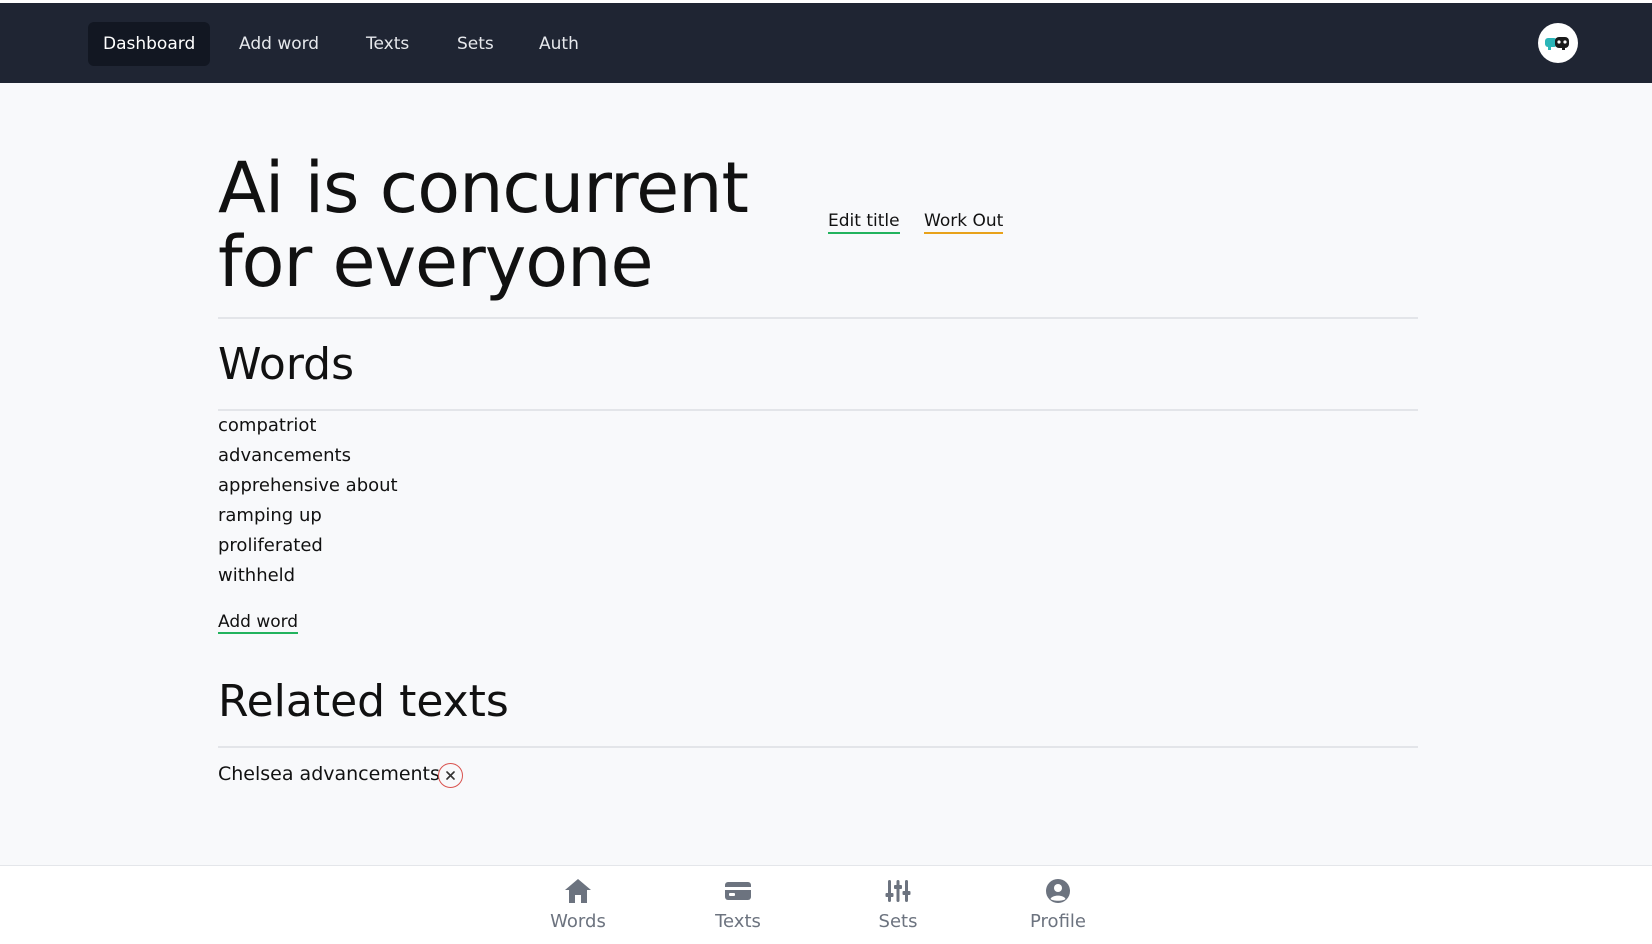 The height and width of the screenshot is (944, 1652). What do you see at coordinates (363, 701) in the screenshot?
I see `related-texts-heading: Related texts` at bounding box center [363, 701].